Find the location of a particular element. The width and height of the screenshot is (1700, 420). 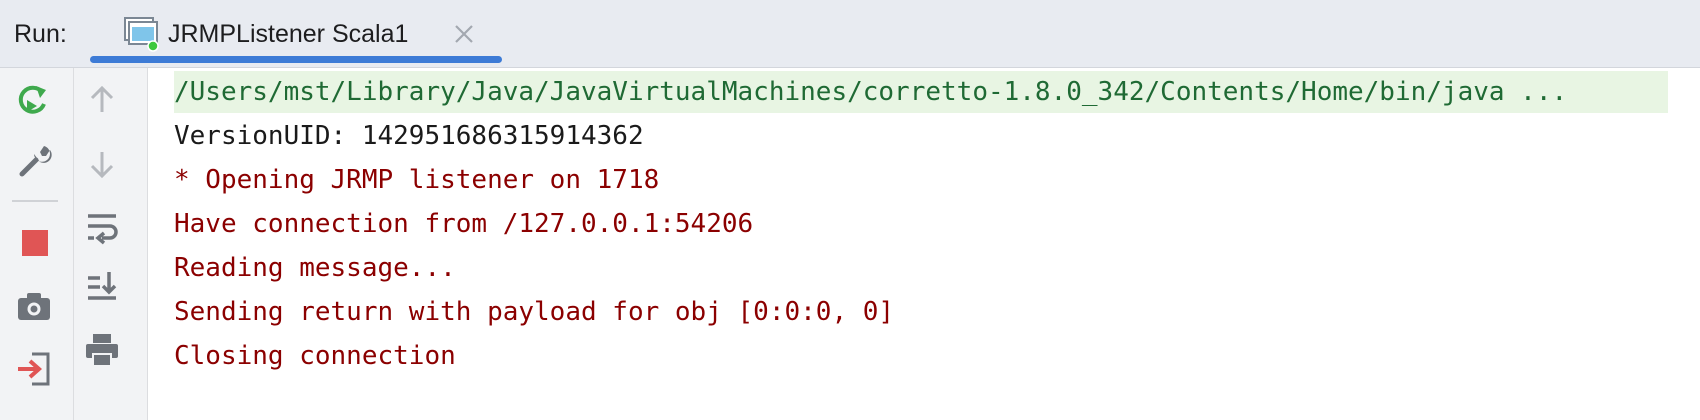

dump-threads-button is located at coordinates (34, 306).